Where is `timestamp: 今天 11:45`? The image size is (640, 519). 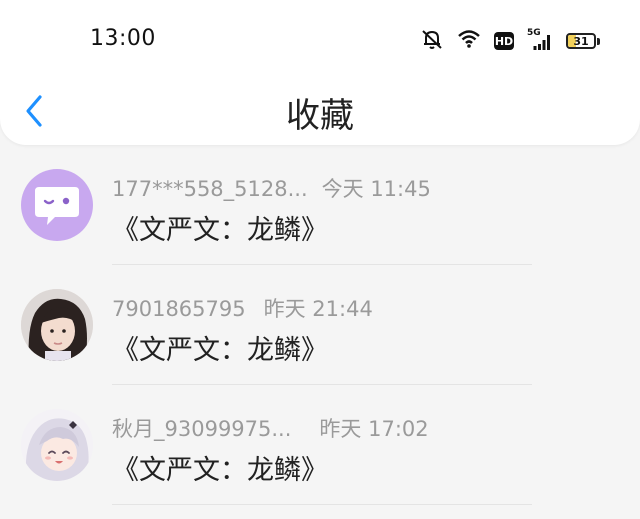 timestamp: 今天 11:45 is located at coordinates (376, 189).